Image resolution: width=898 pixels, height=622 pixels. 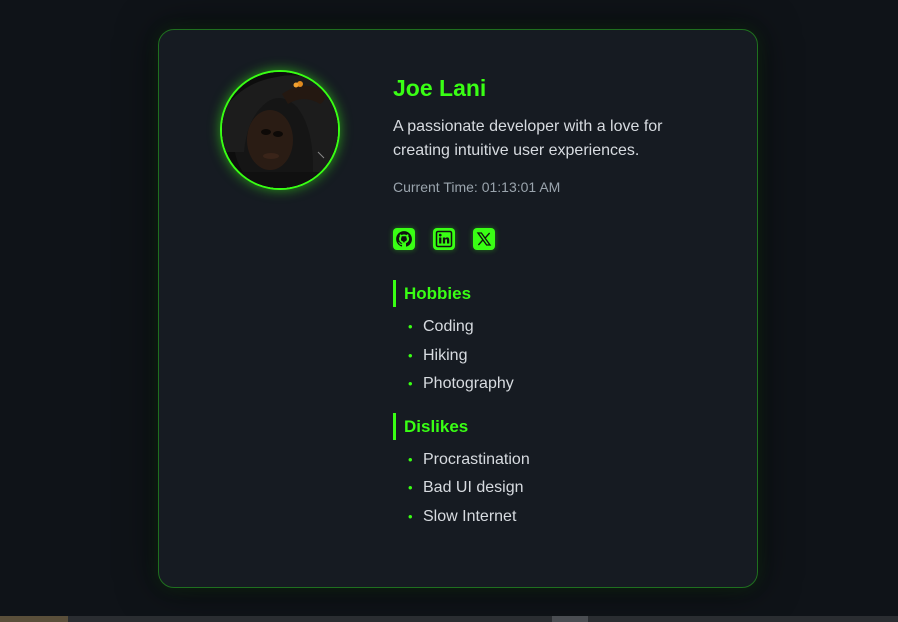 I want to click on linkedin-icon, so click(x=444, y=239).